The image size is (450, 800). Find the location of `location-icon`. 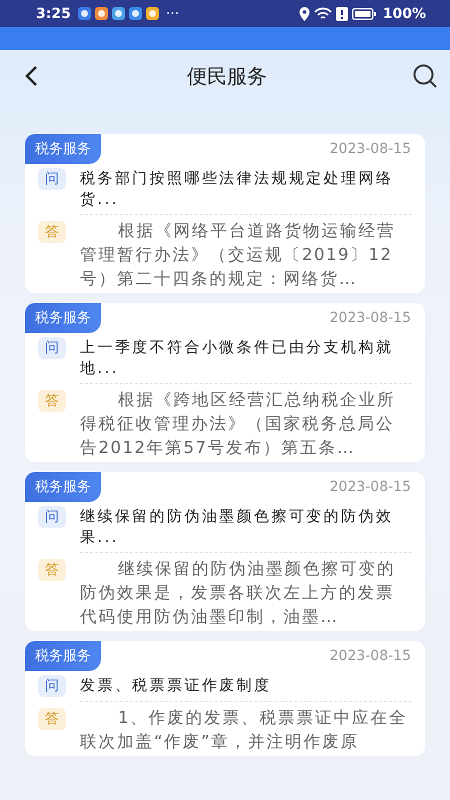

location-icon is located at coordinates (304, 13).